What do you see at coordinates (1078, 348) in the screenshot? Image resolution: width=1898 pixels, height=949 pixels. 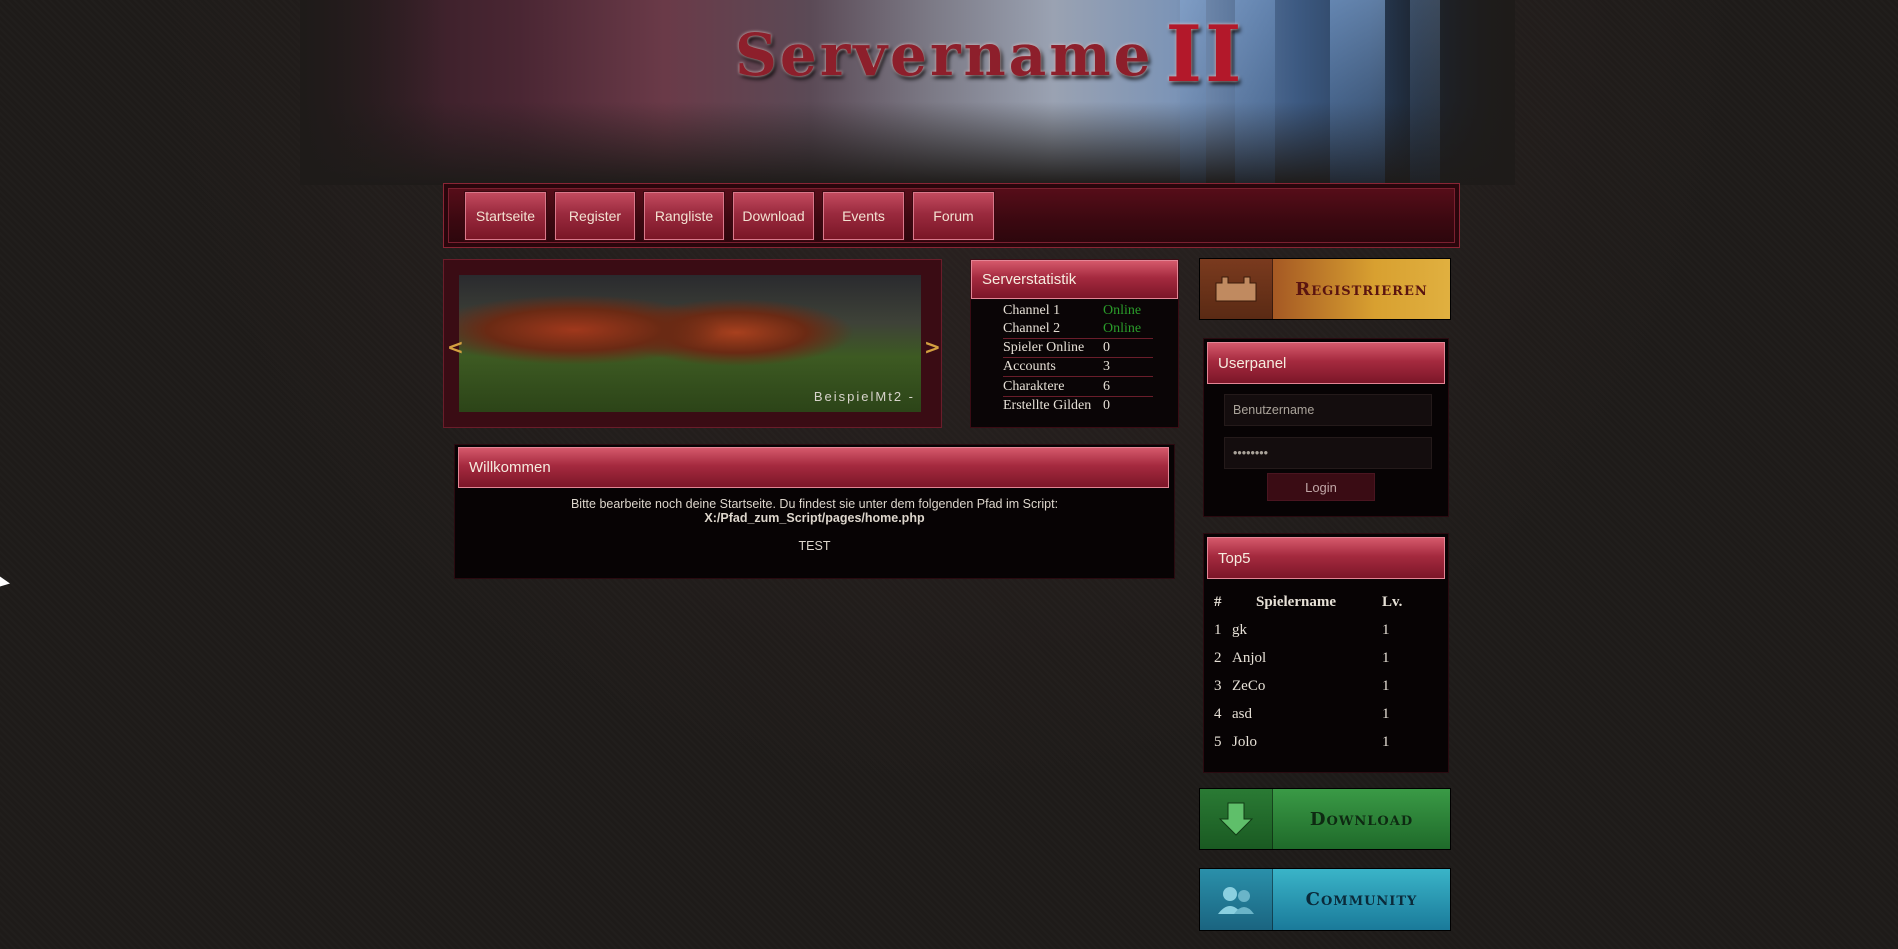 I see `stat-row: Spieler Online 0` at bounding box center [1078, 348].